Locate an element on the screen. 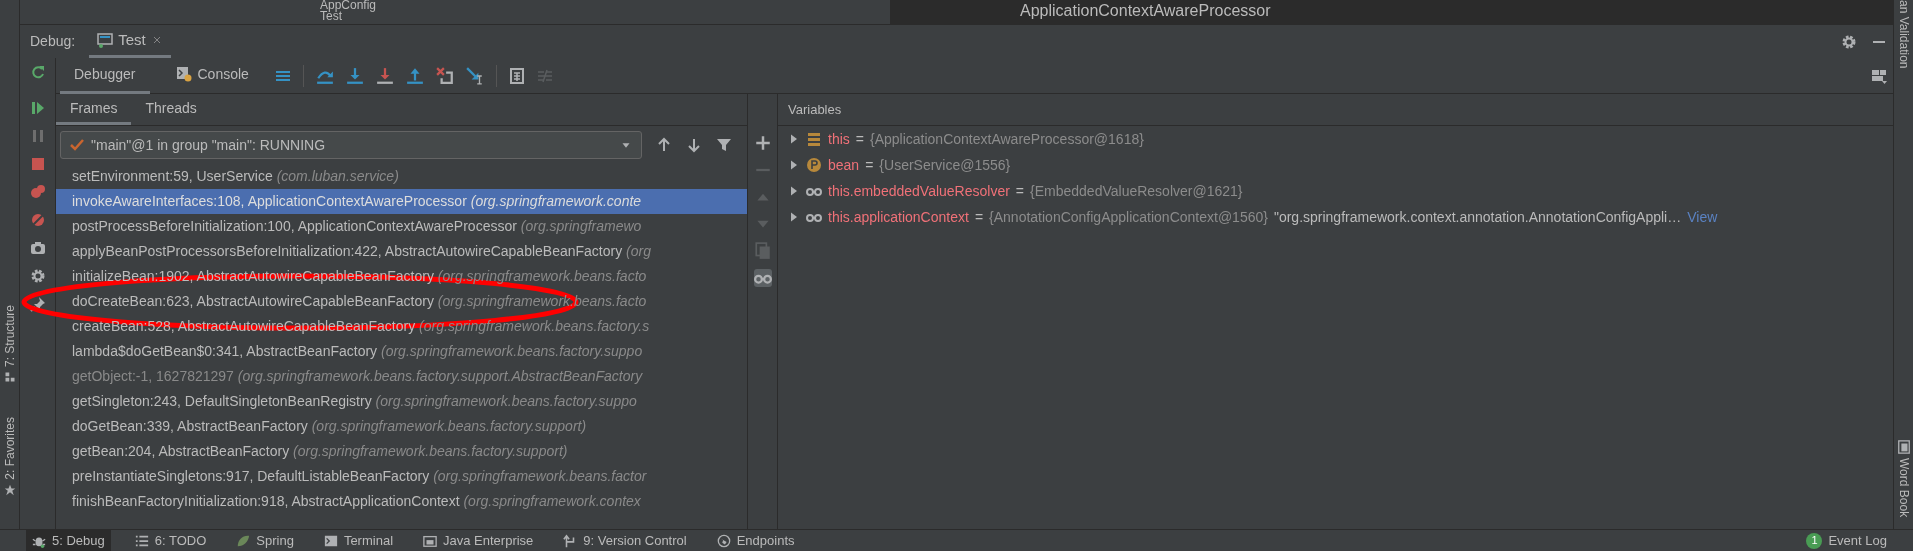 The height and width of the screenshot is (551, 1913). tree-item: AppConfig is located at coordinates (605, 5).